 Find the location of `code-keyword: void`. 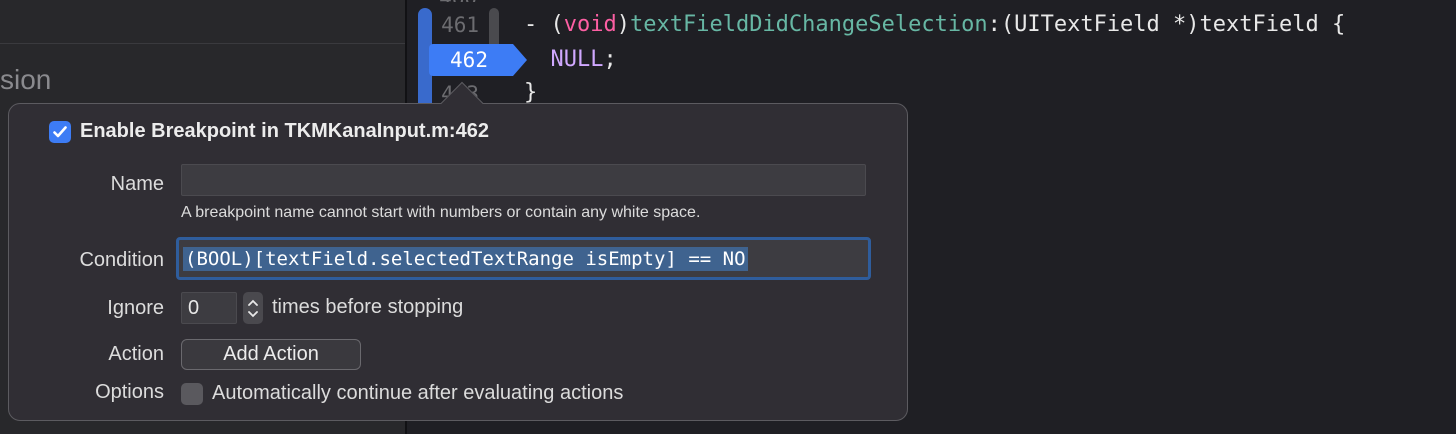

code-keyword: void is located at coordinates (590, 24).